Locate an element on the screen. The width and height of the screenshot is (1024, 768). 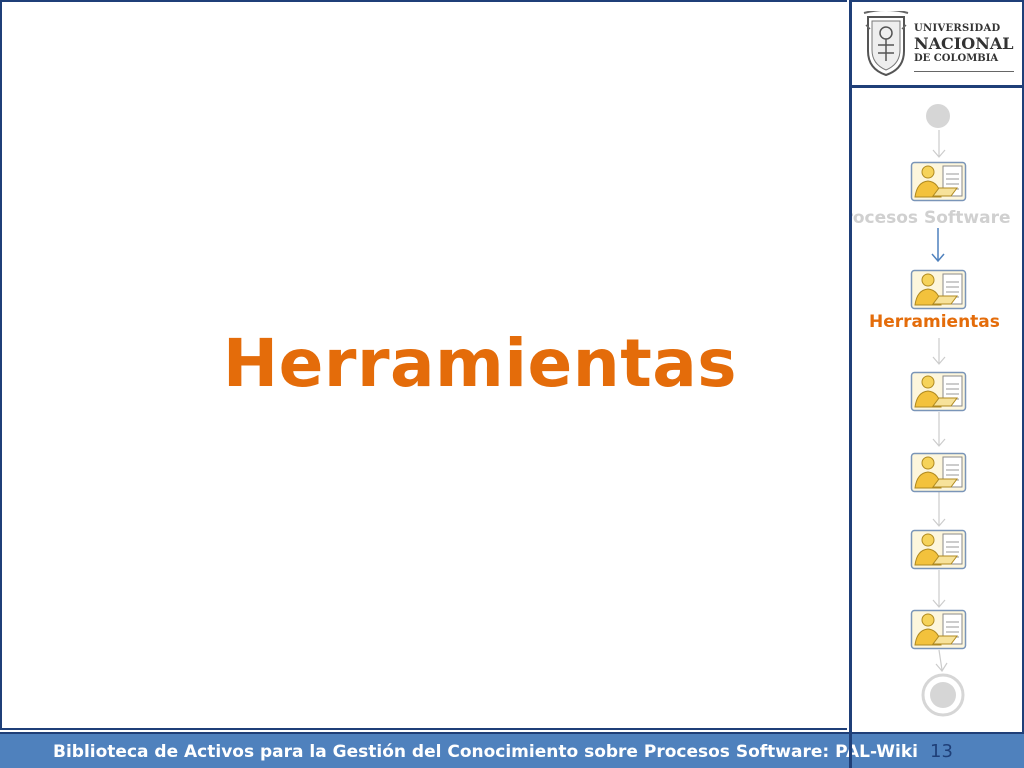
flow-step-icon-current is located at coordinates (938, 289).